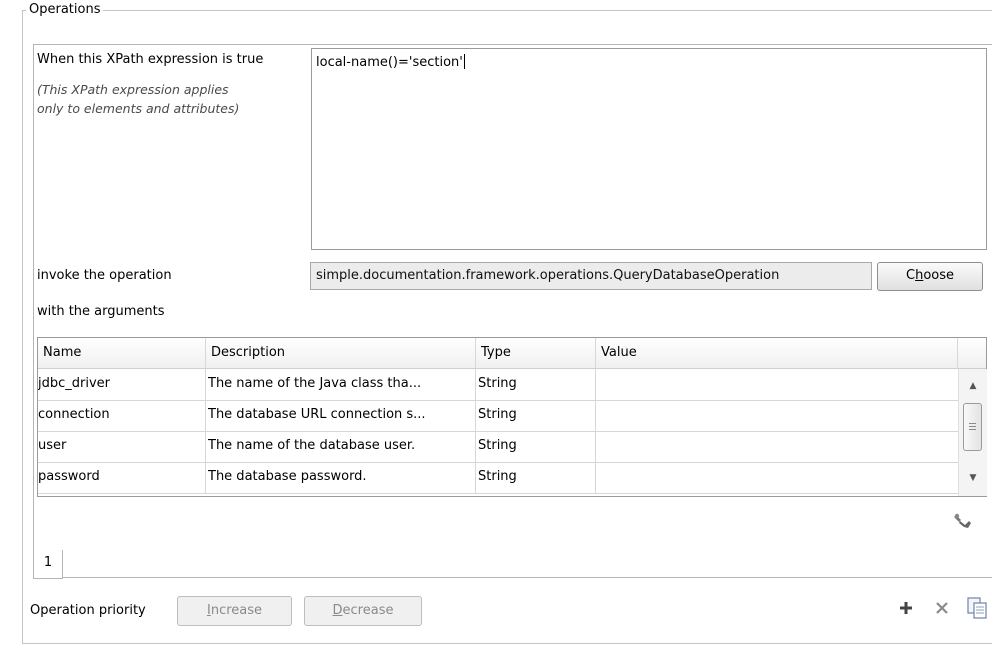  What do you see at coordinates (942, 608) in the screenshot?
I see `close-icon` at bounding box center [942, 608].